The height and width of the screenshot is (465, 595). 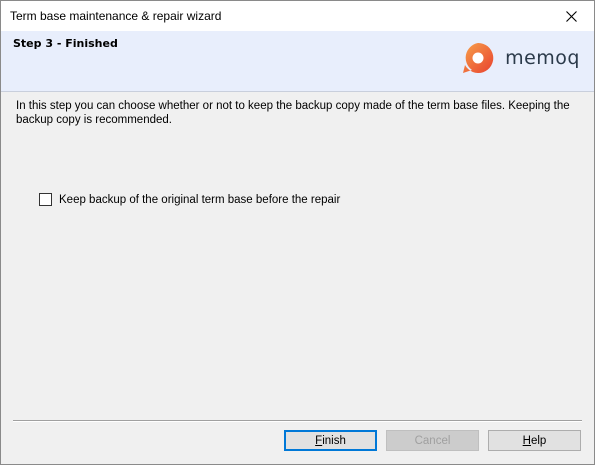 I want to click on title-bar: Term base maintenance & repair wizard, so click(x=297, y=16).